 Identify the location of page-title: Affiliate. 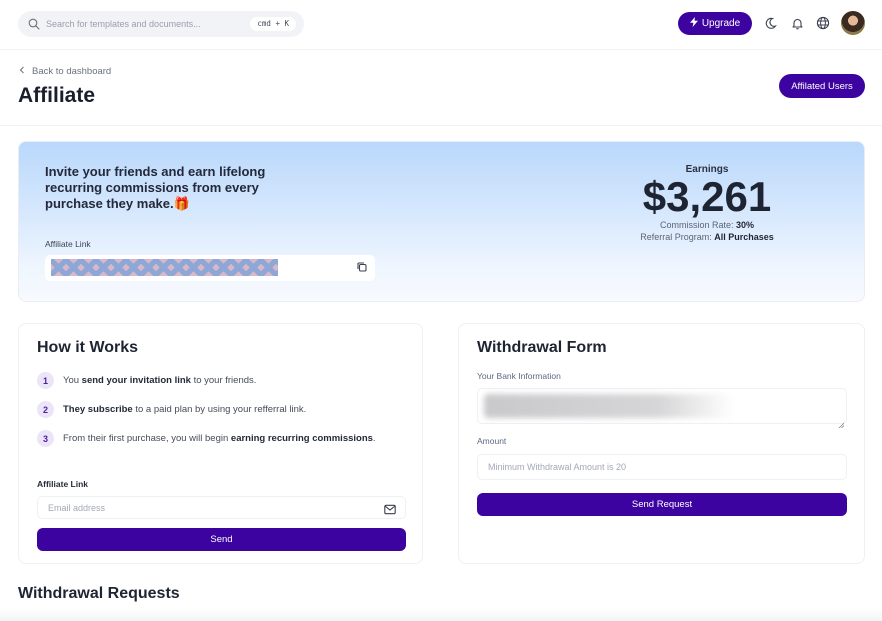
(57, 95).